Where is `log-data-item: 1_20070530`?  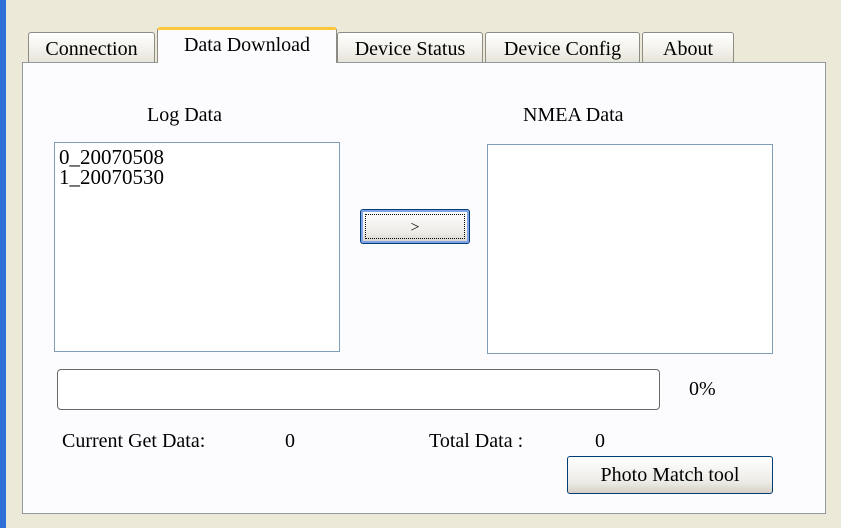
log-data-item: 1_20070530 is located at coordinates (197, 177).